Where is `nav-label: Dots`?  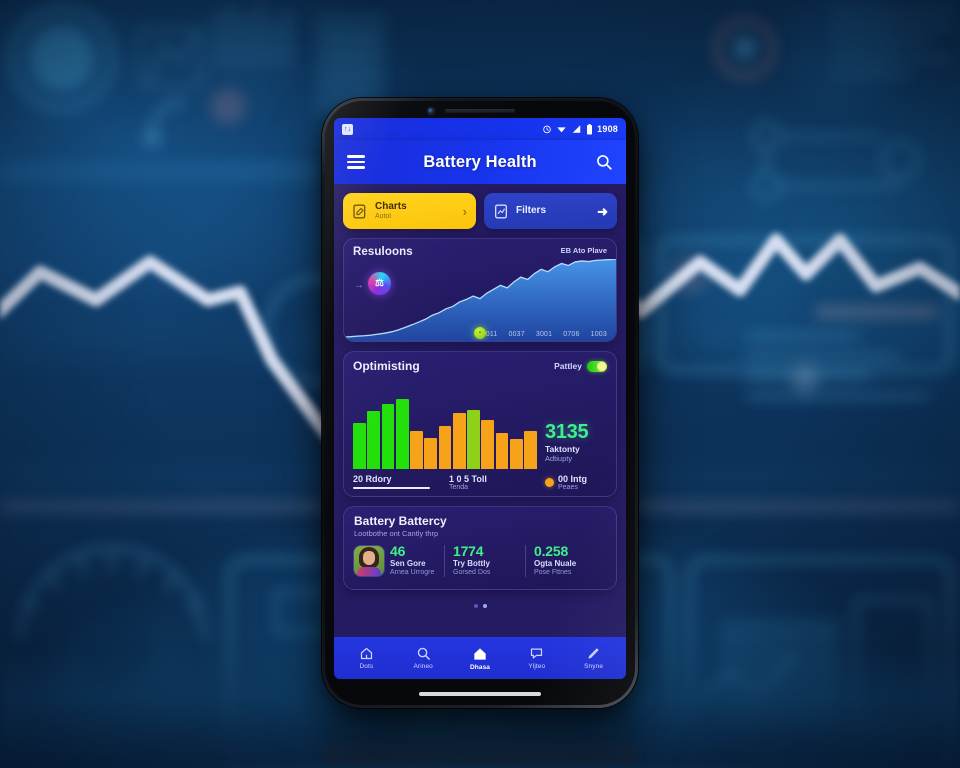
nav-label: Dots is located at coordinates (366, 666).